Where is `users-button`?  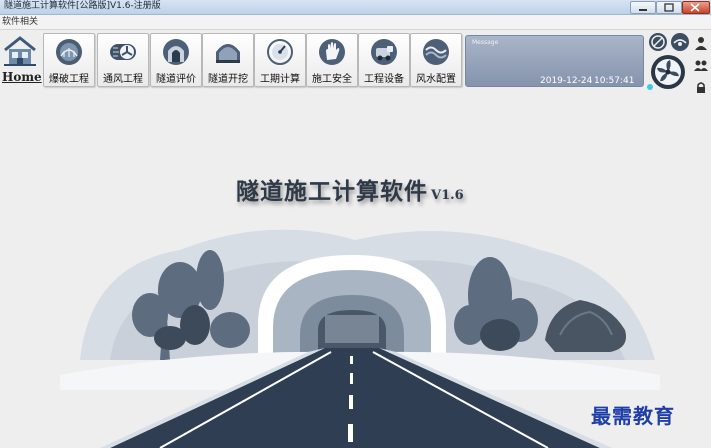
users-button is located at coordinates (701, 64).